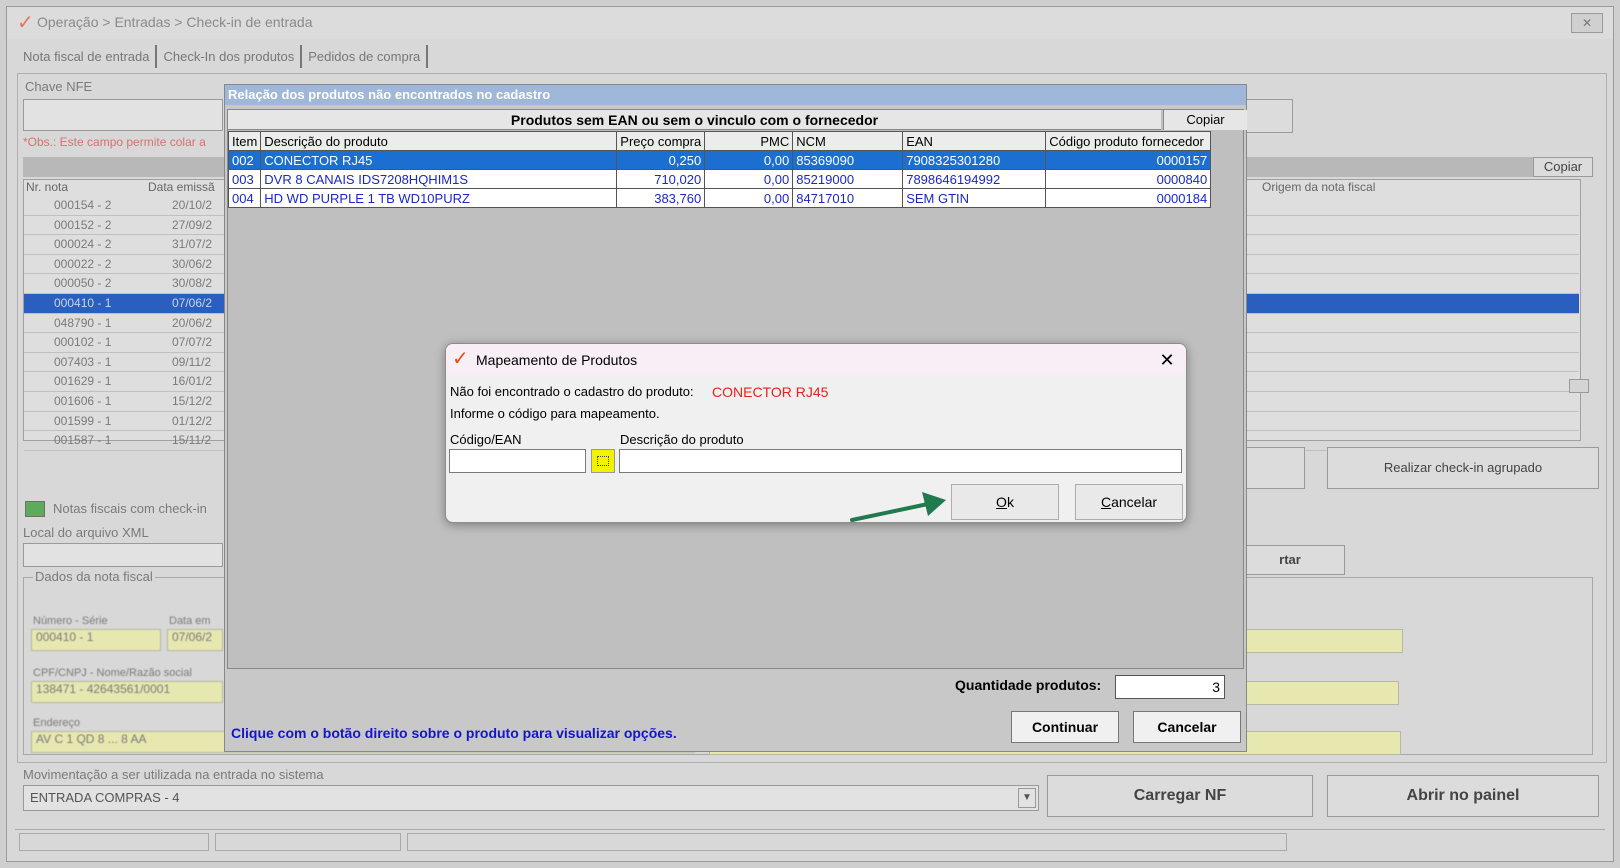 The width and height of the screenshot is (1620, 868). I want to click on desc-cell: HD WD PURPLE 1 TB WD10PURZ, so click(439, 198).